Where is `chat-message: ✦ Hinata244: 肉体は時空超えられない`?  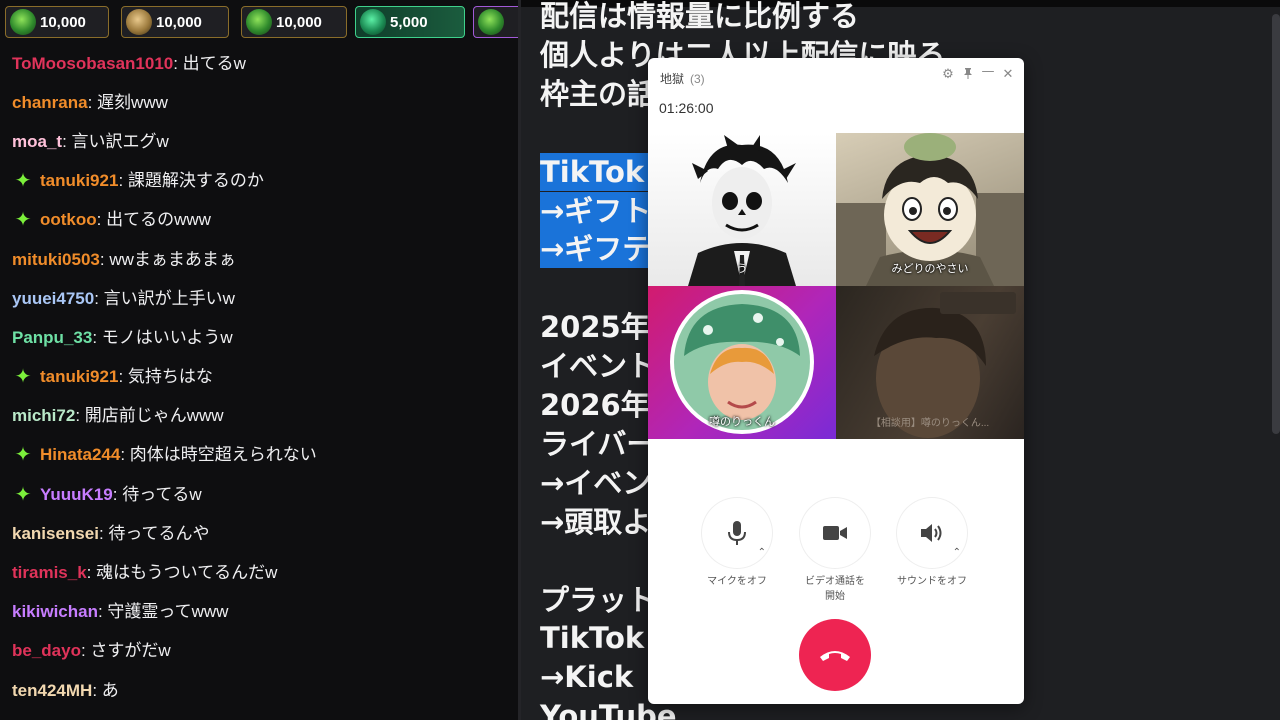 chat-message: ✦ Hinata244: 肉体は時空超えられない is located at coordinates (259, 455).